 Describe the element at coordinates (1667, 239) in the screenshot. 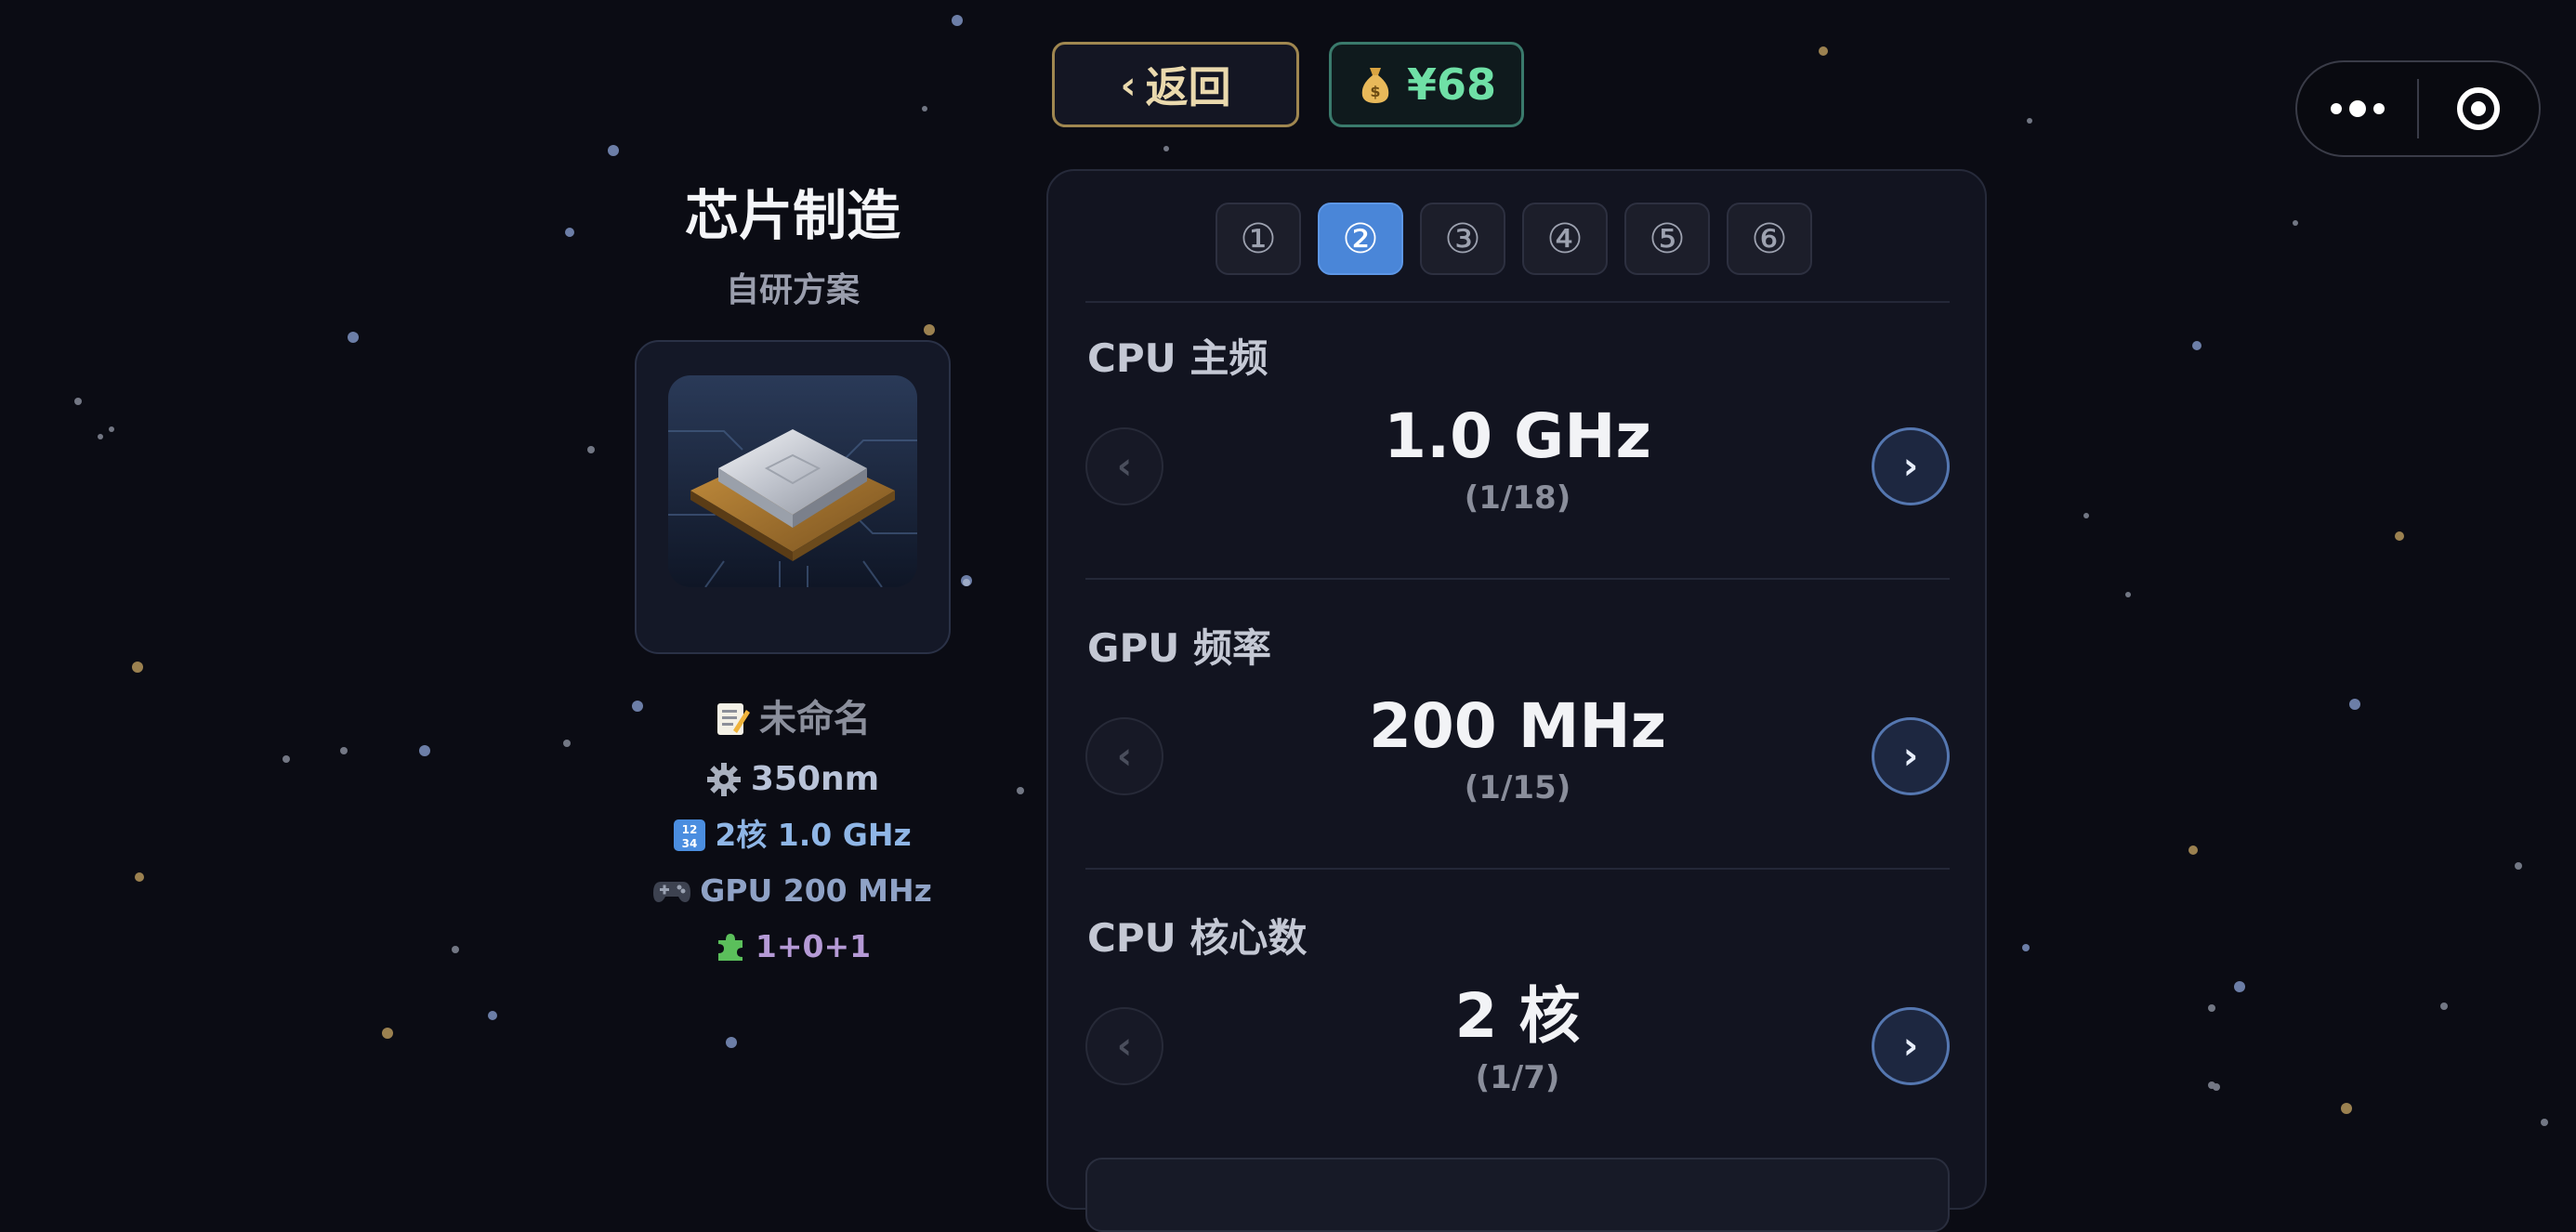

I see `step-tab-5: ⑤` at that location.